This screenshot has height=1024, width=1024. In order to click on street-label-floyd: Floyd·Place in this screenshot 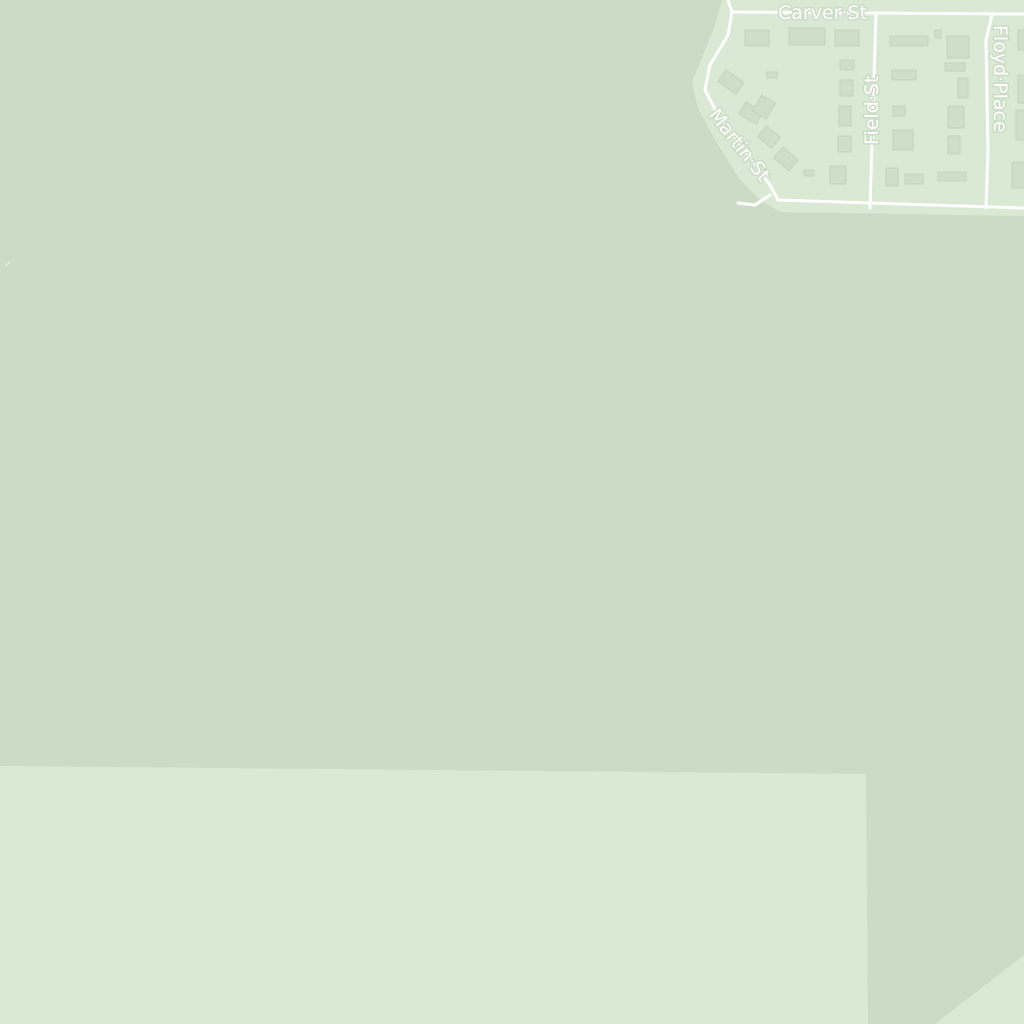, I will do `click(1000, 79)`.